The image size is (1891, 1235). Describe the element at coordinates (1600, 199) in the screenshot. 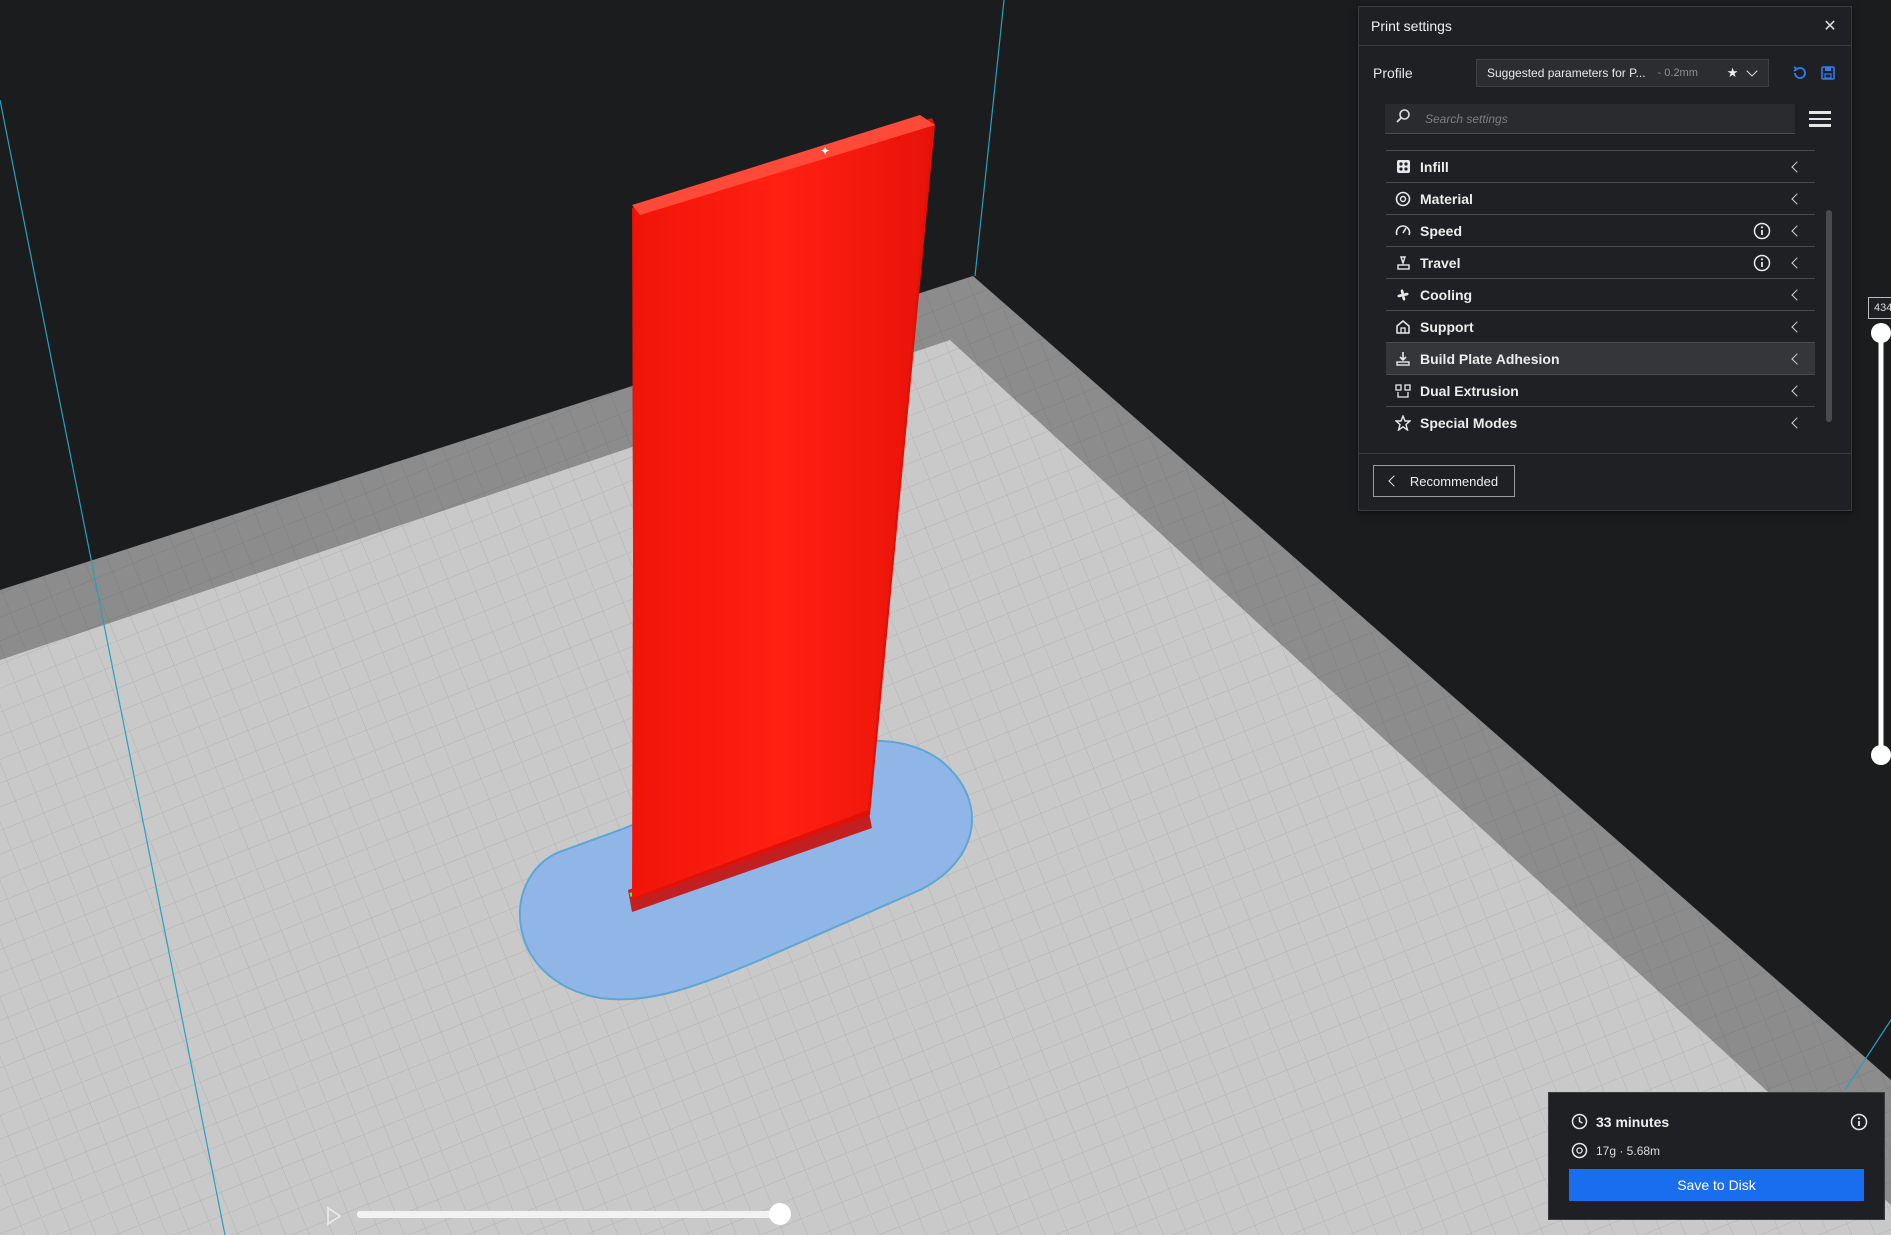

I see `category-material: Material` at that location.